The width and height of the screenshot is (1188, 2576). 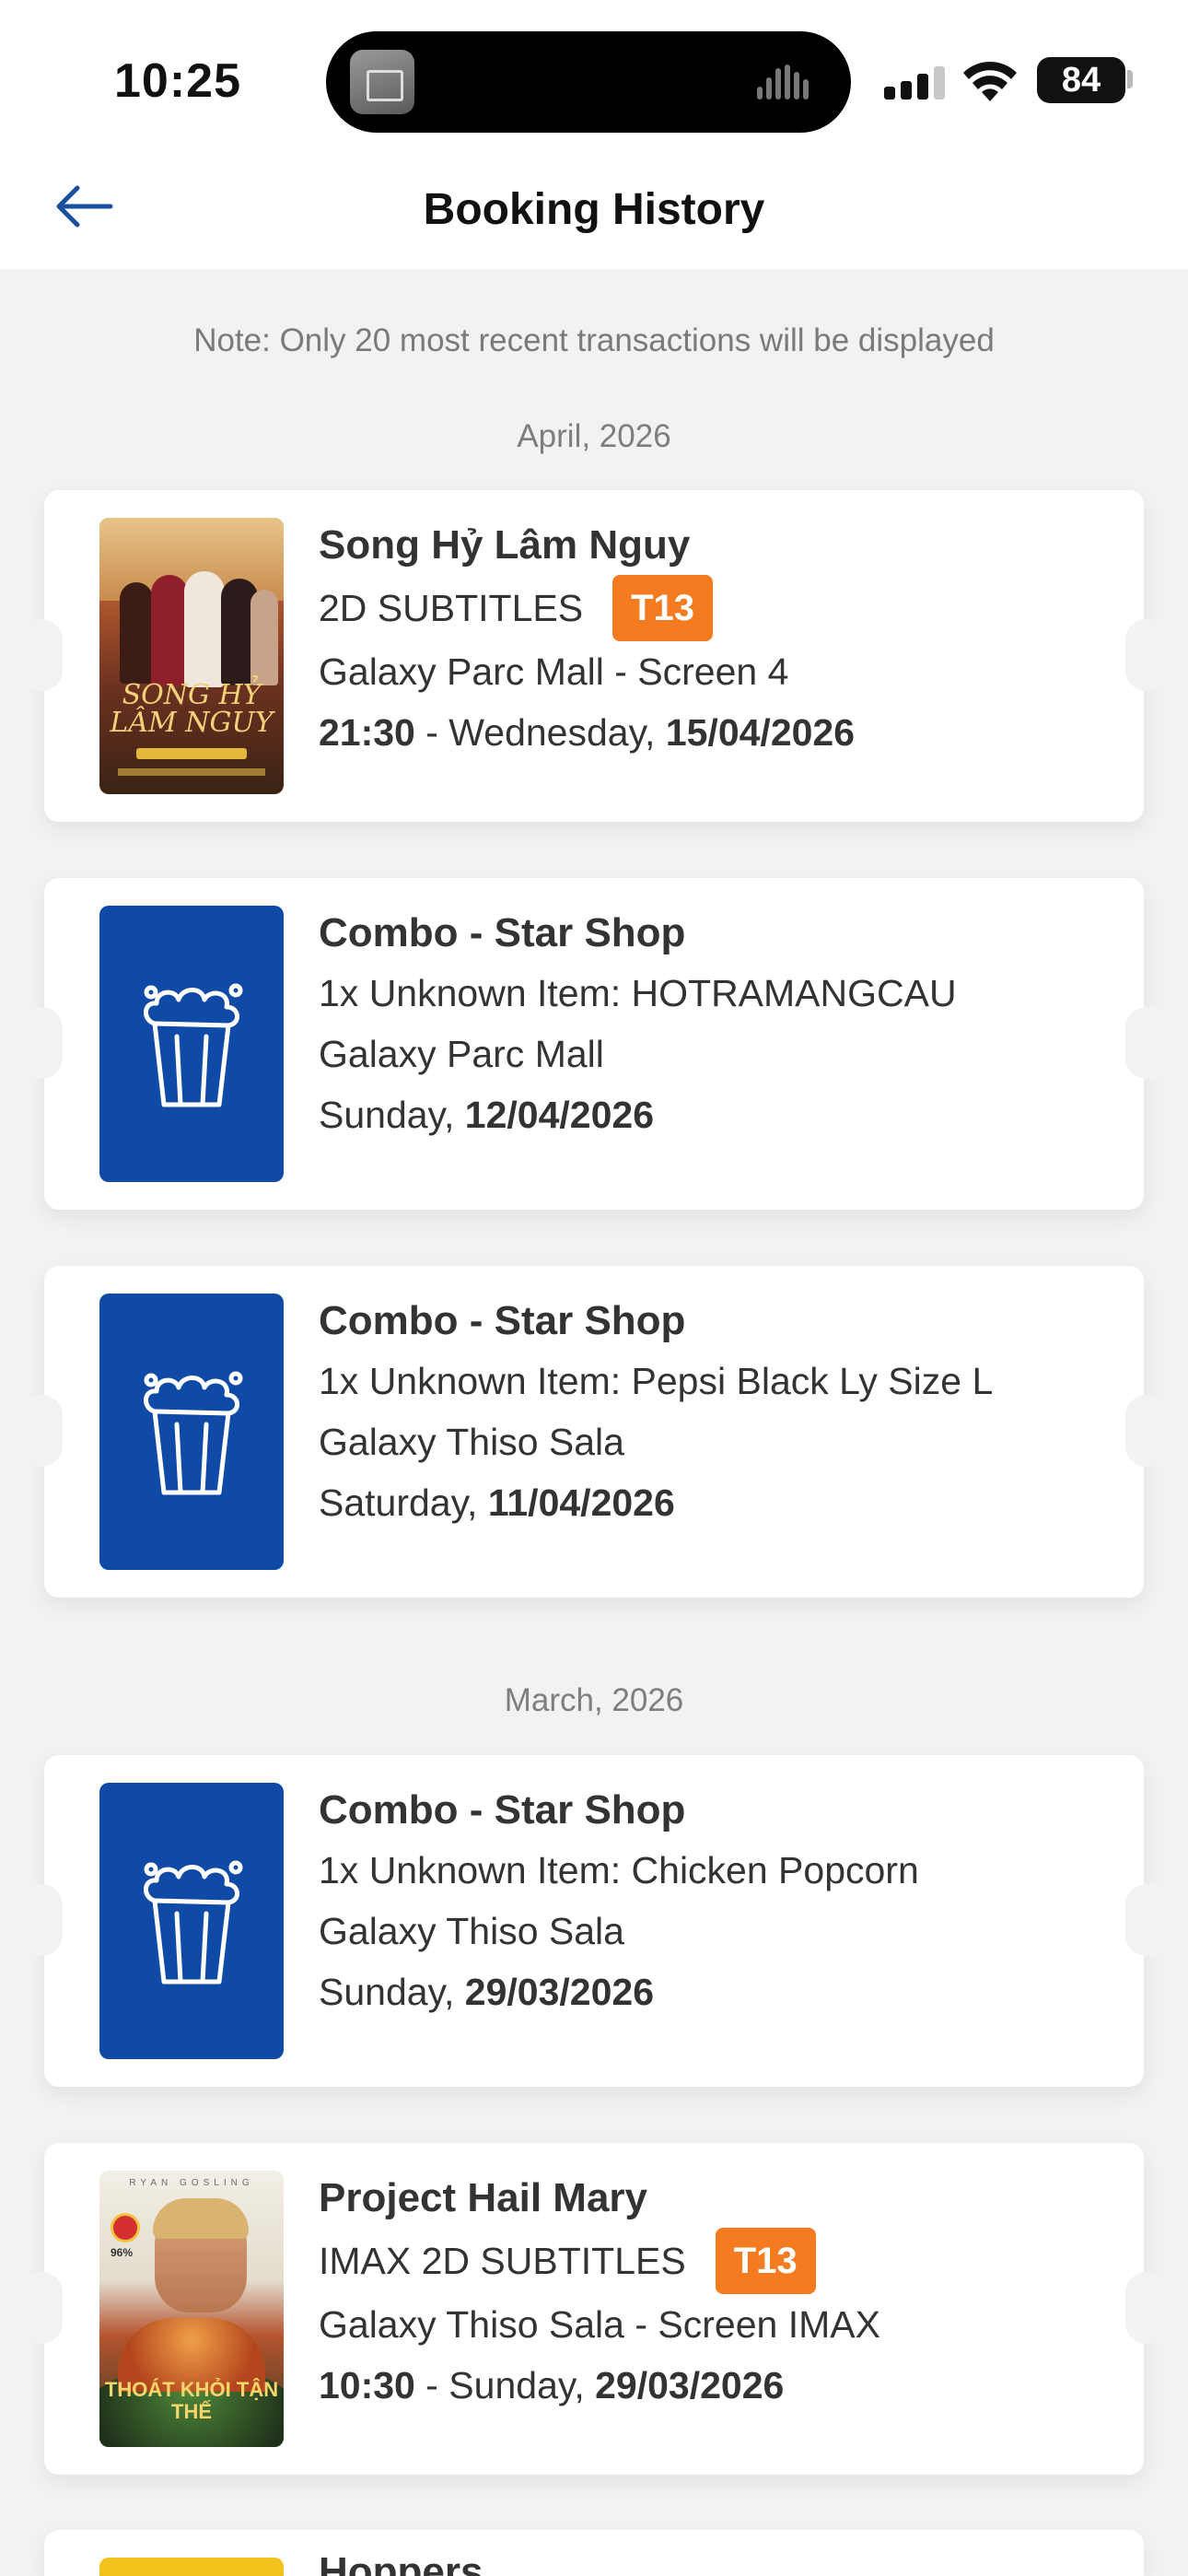 What do you see at coordinates (599, 2324) in the screenshot?
I see `booking-location: Galaxy Thiso Sala - Screen IMAX` at bounding box center [599, 2324].